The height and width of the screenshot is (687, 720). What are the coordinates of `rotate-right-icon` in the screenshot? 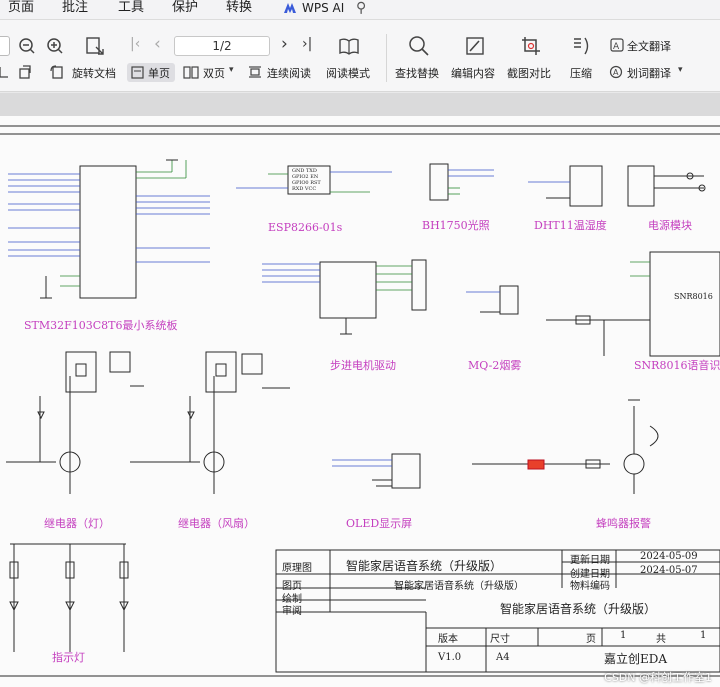 It's located at (25, 72).